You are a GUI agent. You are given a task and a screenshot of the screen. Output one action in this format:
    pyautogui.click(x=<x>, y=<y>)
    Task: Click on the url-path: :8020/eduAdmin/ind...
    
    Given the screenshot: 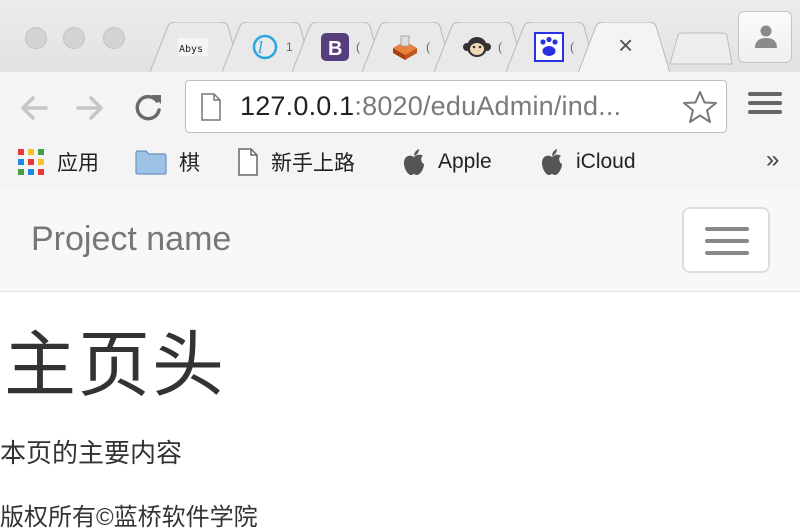 What is the action you would take?
    pyautogui.click(x=488, y=106)
    